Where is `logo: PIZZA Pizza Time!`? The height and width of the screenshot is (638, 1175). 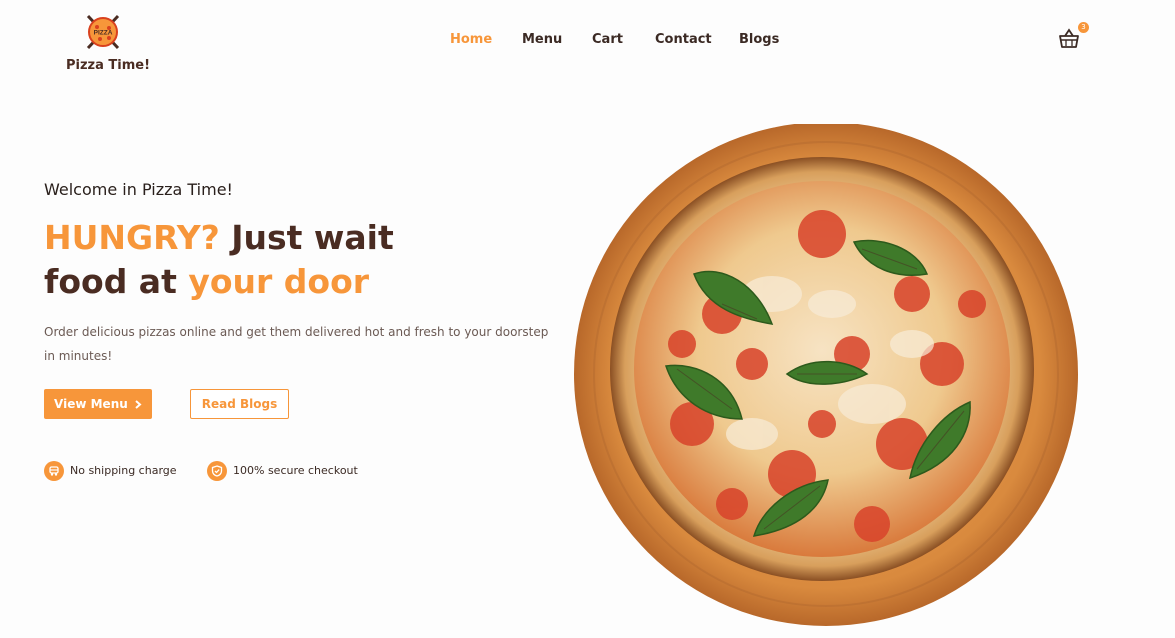 logo: PIZZA Pizza Time! is located at coordinates (106, 44).